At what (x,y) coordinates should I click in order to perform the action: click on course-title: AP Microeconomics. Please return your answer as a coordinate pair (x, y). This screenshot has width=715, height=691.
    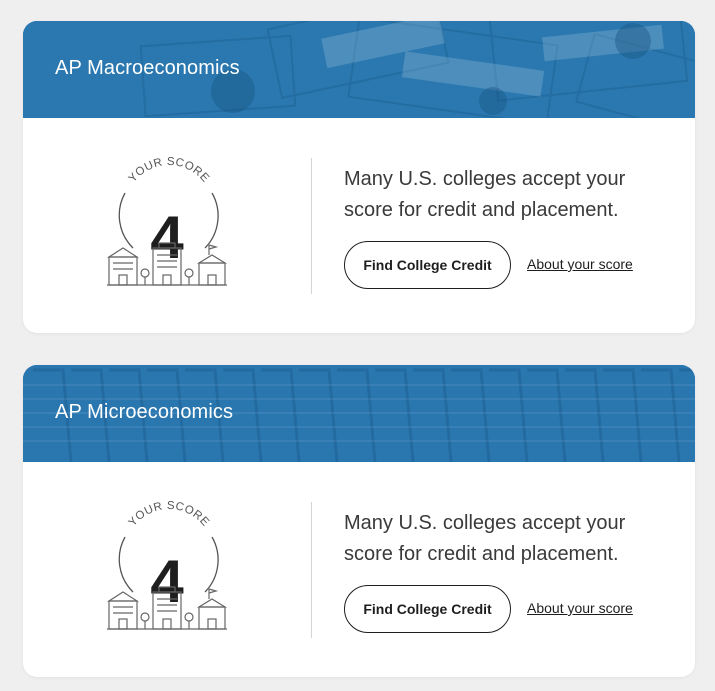
    Looking at the image, I should click on (144, 412).